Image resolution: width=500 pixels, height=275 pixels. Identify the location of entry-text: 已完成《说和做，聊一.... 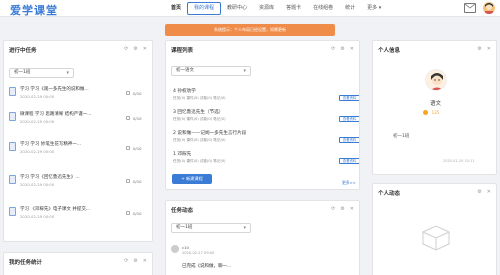
(207, 266).